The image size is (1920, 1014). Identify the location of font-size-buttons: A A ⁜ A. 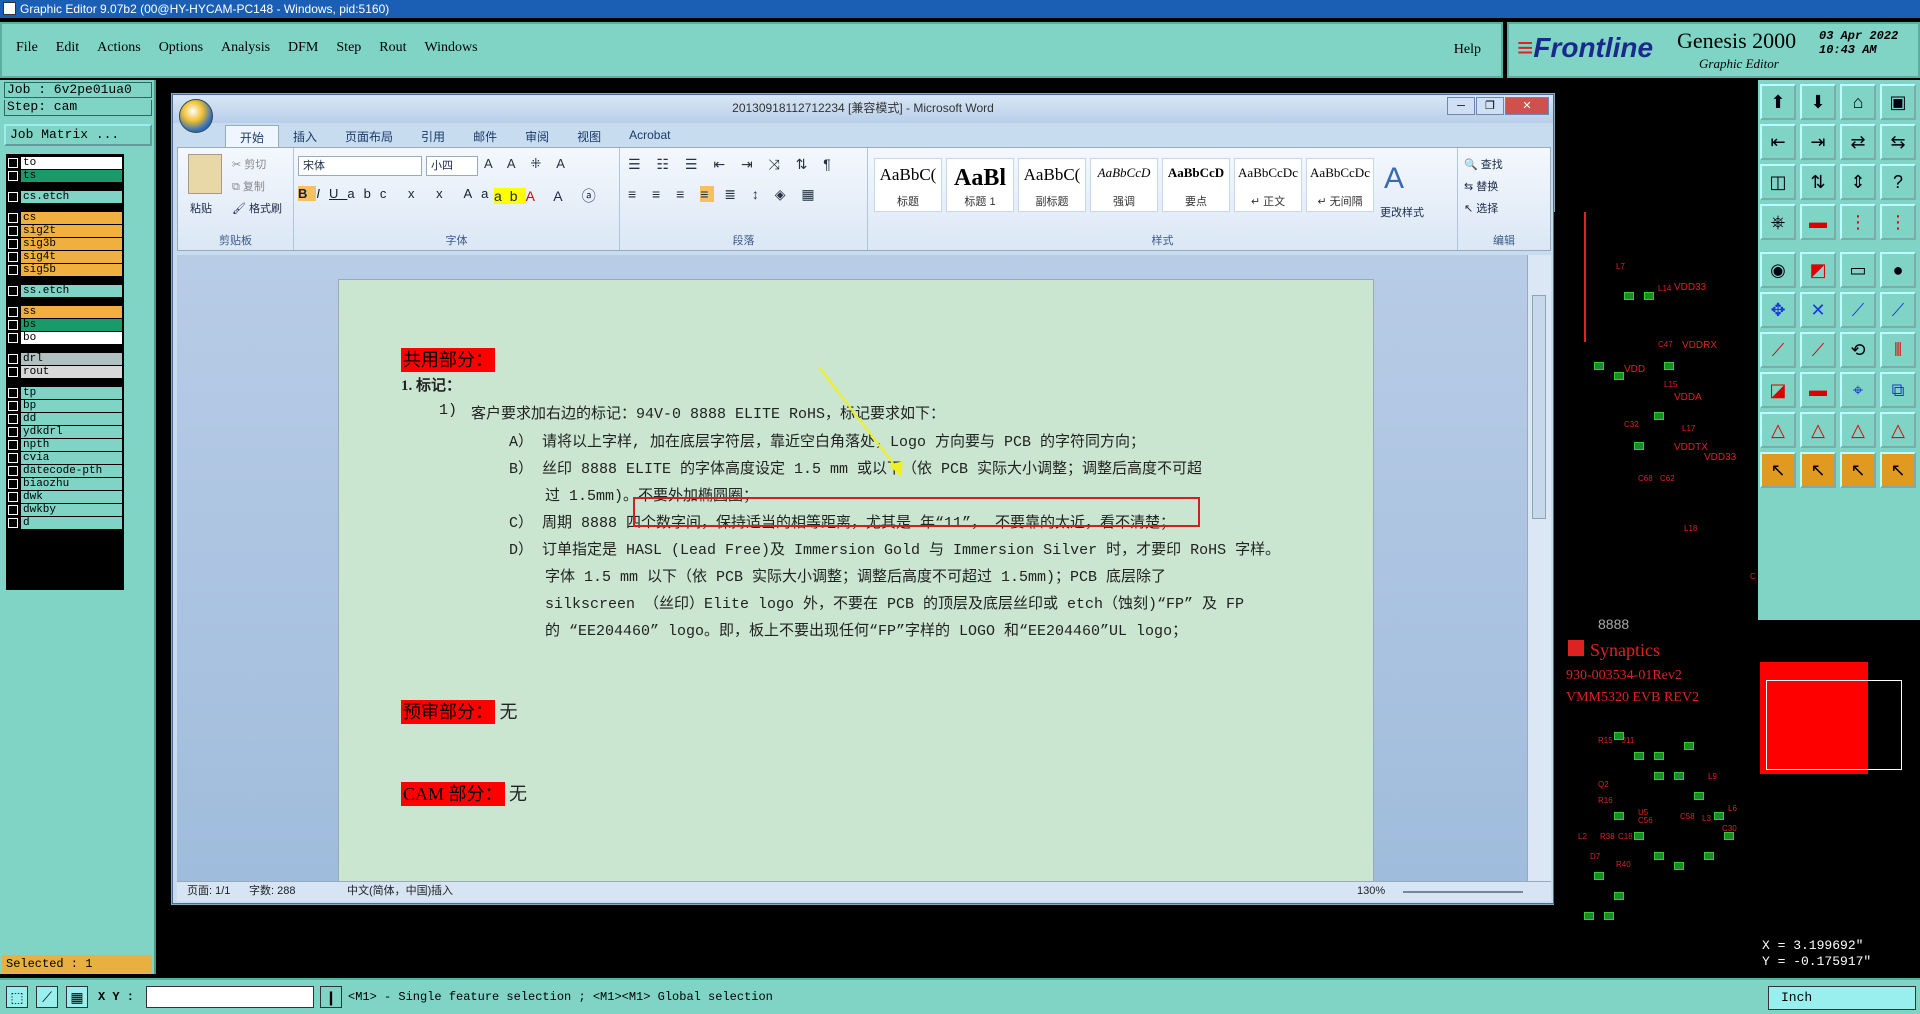
(527, 164).